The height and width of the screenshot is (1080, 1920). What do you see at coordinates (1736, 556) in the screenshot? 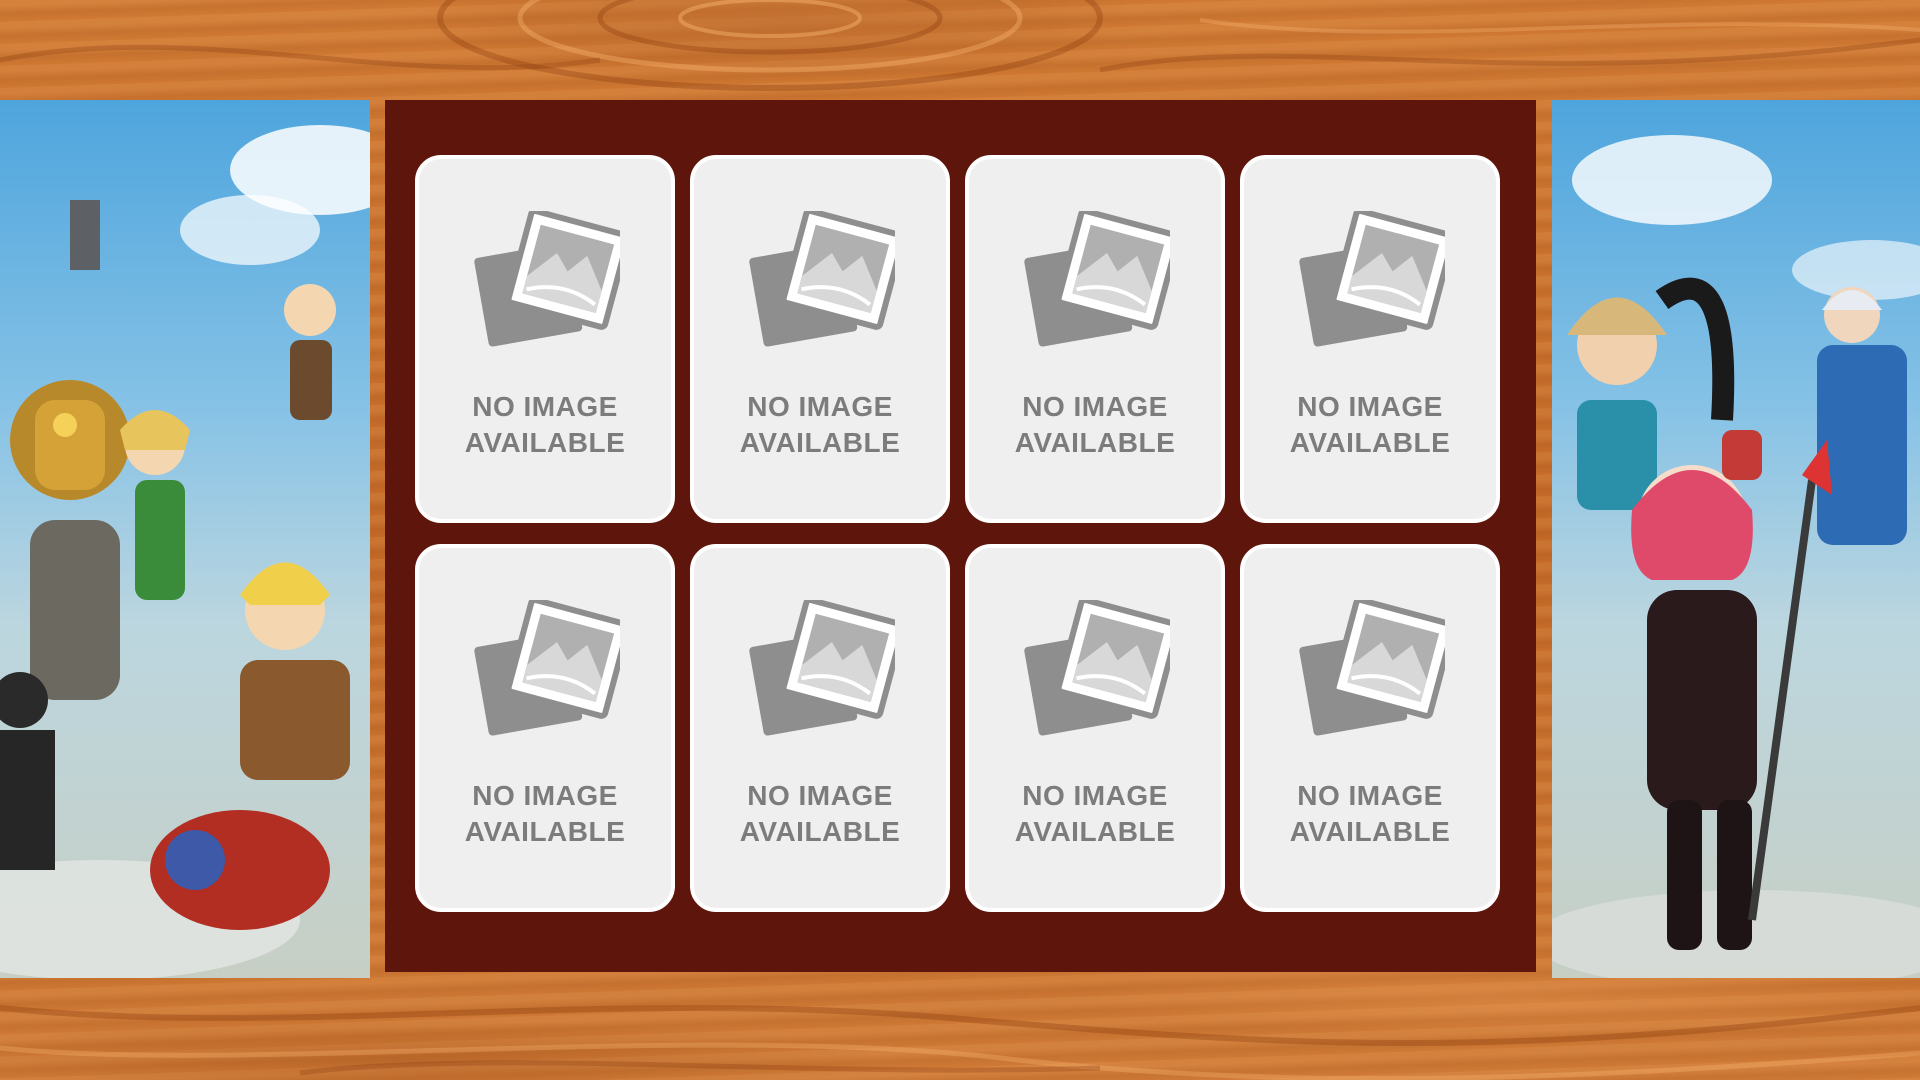
I see `game-characters-artwork-right` at bounding box center [1736, 556].